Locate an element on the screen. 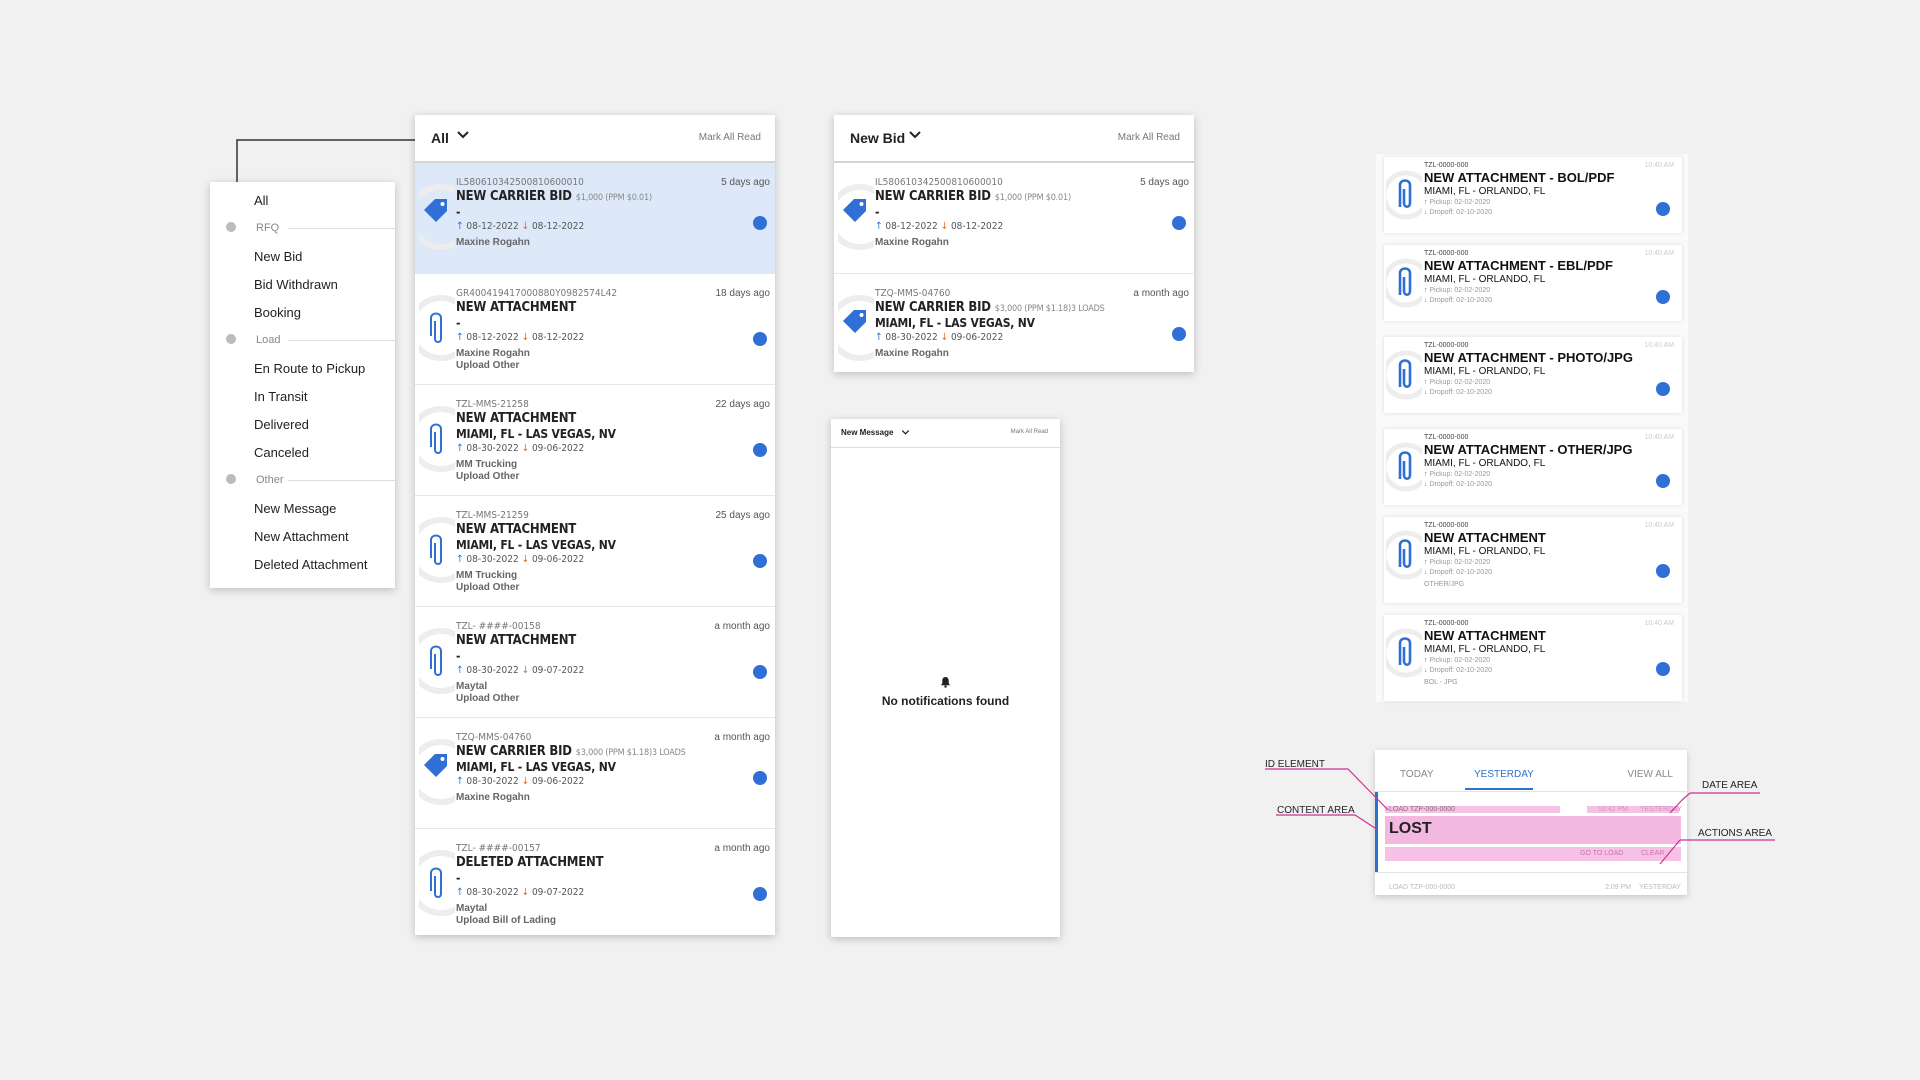 The image size is (1920, 1080). notification-action: Upload Bill of Lading is located at coordinates (506, 920).